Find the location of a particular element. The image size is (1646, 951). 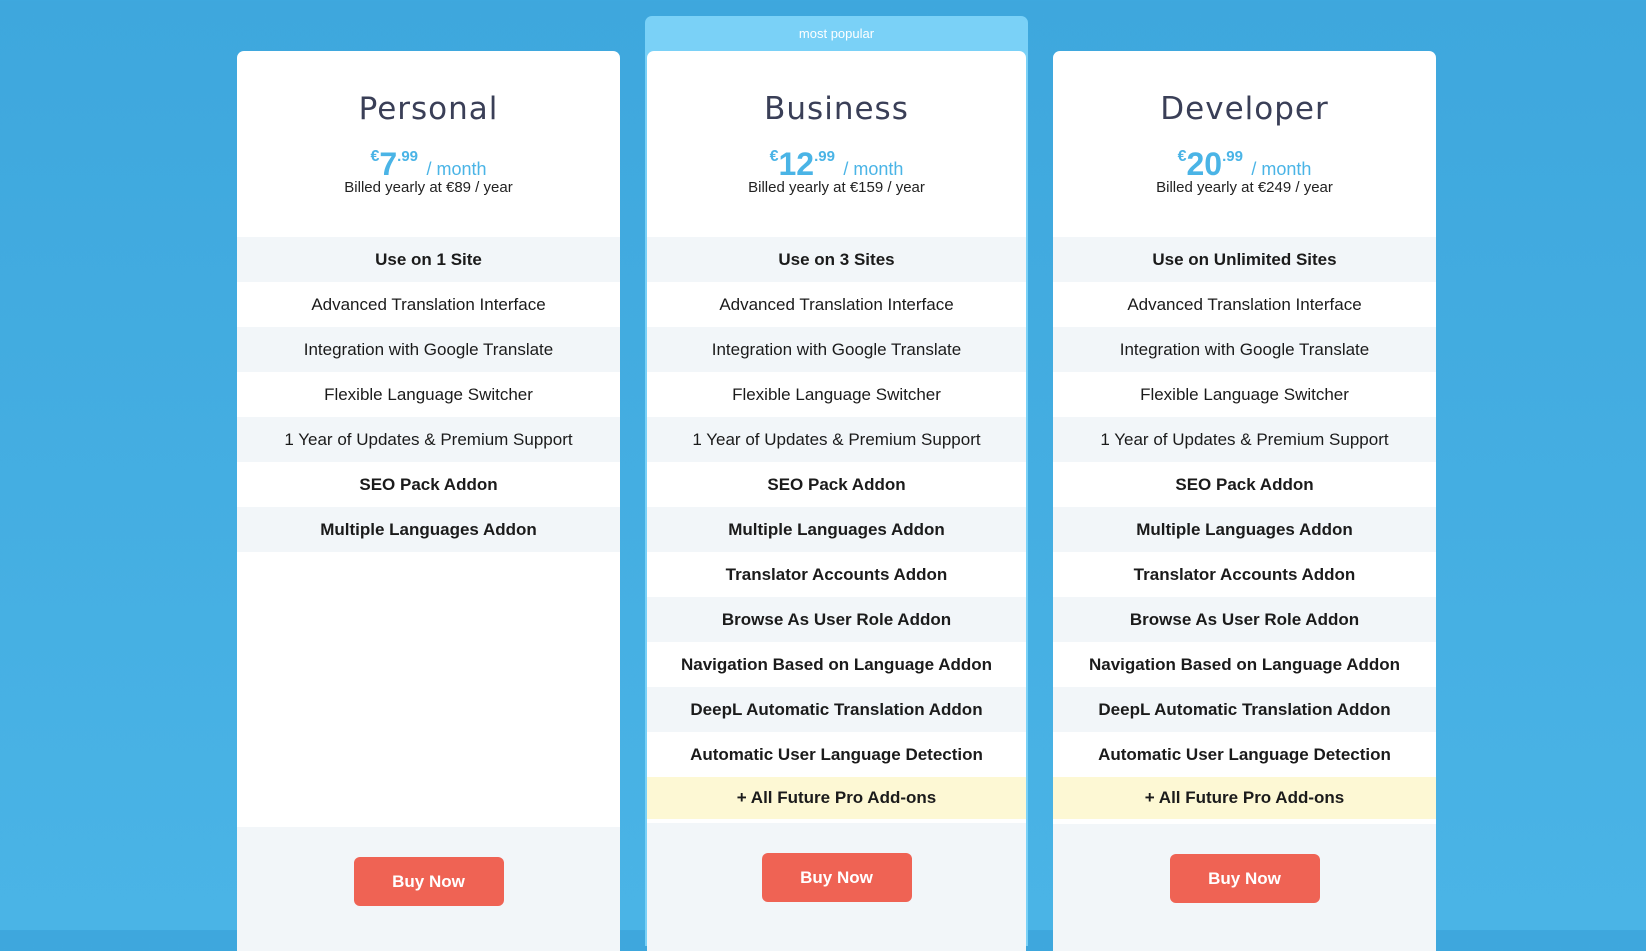

plan-price: €20.99 / month is located at coordinates (1244, 159).